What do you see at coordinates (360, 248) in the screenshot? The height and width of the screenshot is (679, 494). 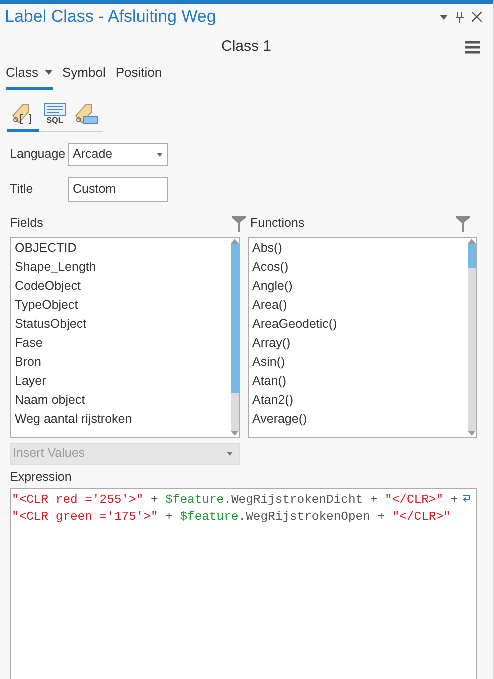 I see `list-item: Abs()` at bounding box center [360, 248].